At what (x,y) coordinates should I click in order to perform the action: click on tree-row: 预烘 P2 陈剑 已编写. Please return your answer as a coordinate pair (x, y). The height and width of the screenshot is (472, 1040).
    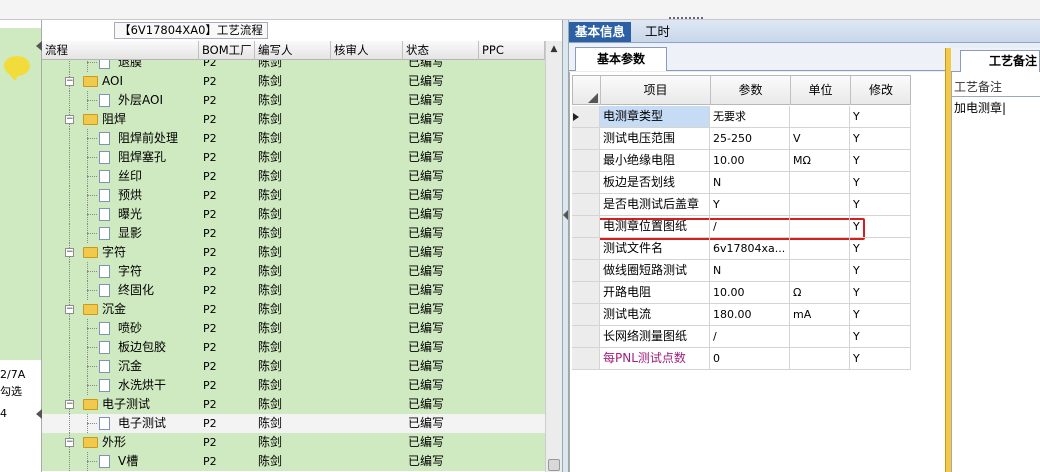
    Looking at the image, I should click on (293, 195).